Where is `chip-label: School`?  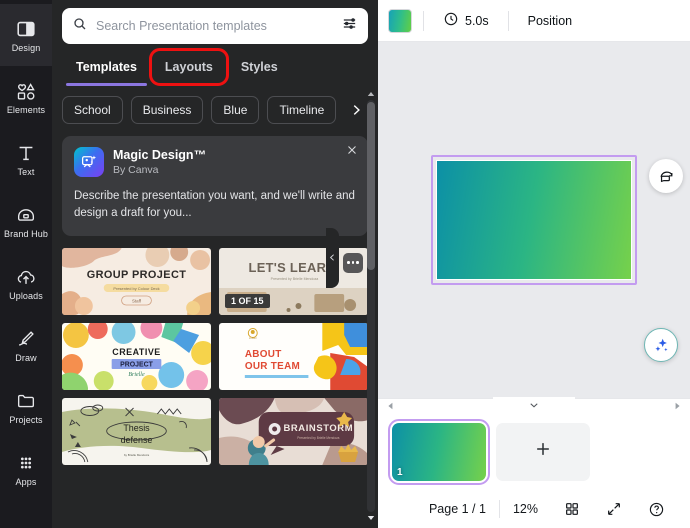
chip-label: School is located at coordinates (92, 110).